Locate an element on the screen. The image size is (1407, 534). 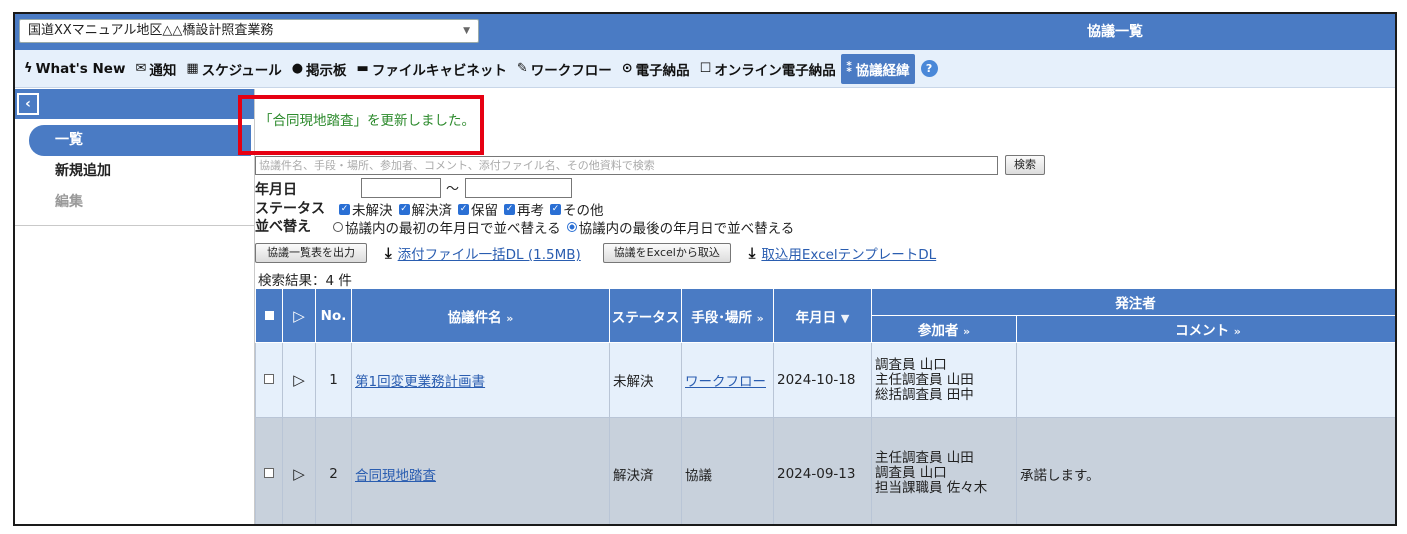
column-header-status: ステータス is located at coordinates (645, 315).